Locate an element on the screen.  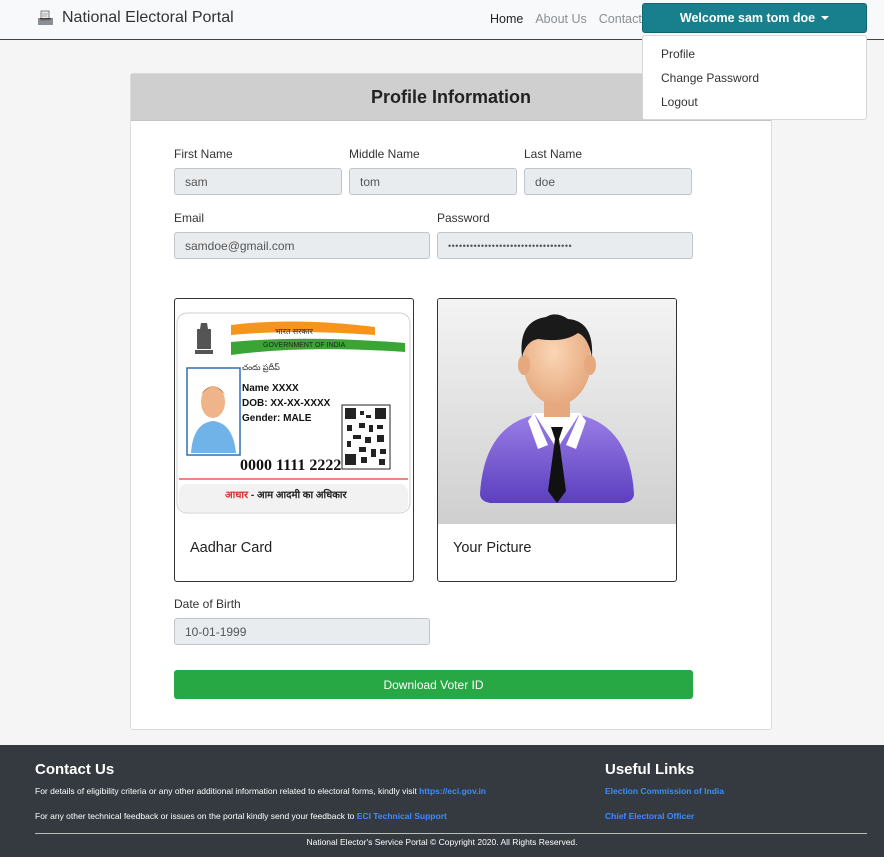
user-dropdown-menu: Profile Change Password Logout is located at coordinates (754, 77).